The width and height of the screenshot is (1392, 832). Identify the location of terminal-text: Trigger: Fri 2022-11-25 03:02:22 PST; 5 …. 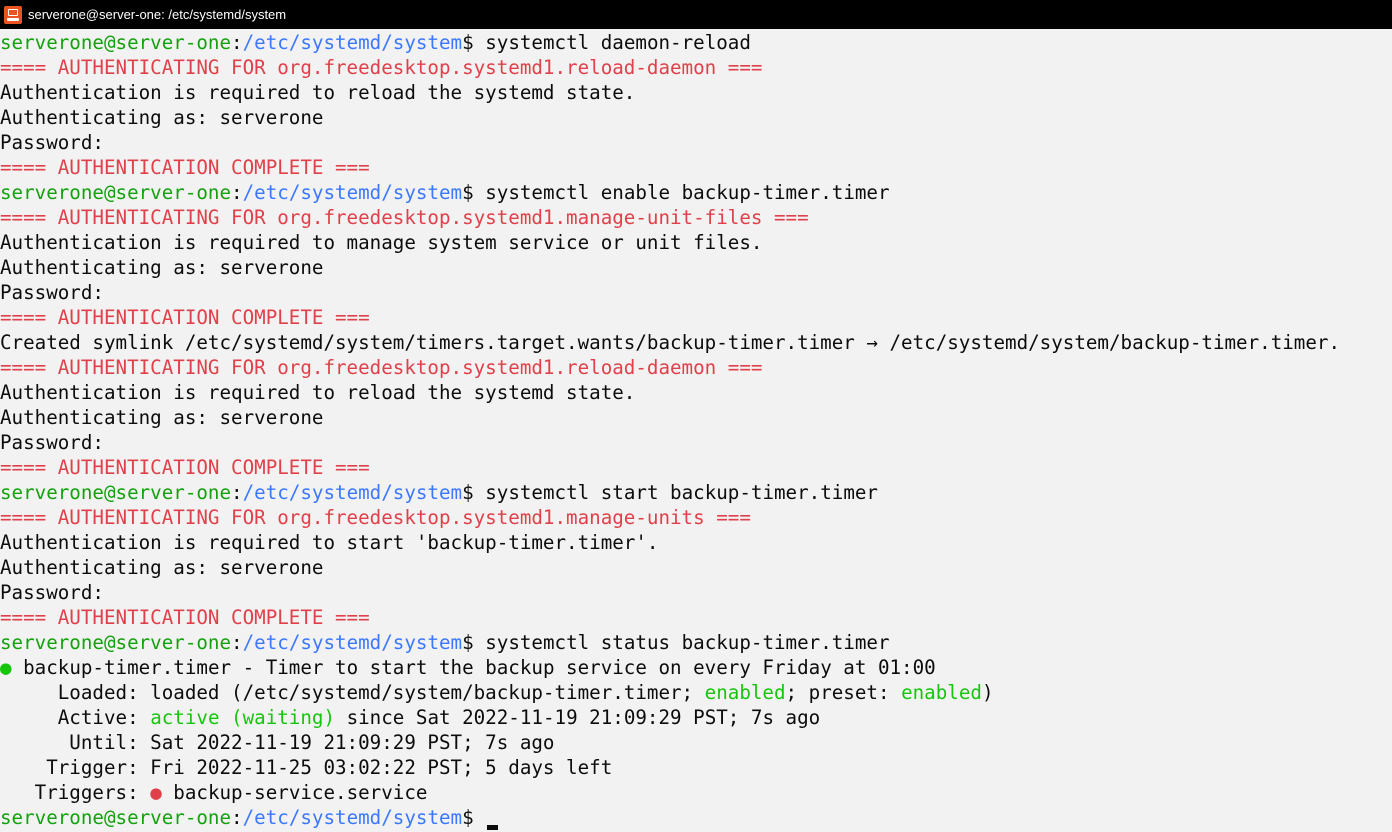
(306, 767).